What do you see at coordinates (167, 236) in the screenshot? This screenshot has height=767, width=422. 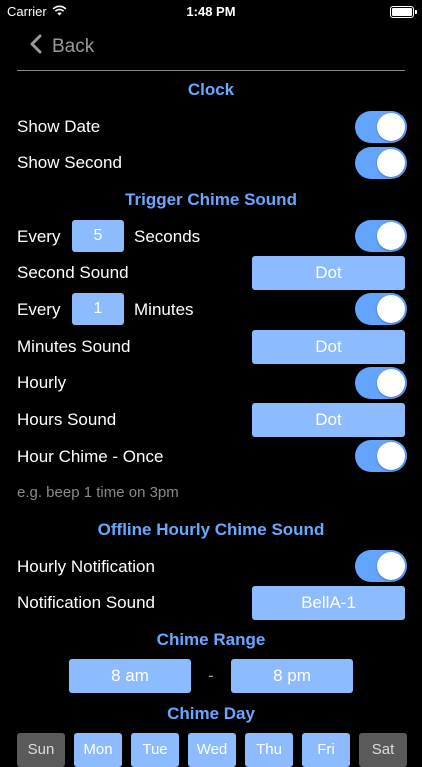 I see `seconds-unit-label: Seconds` at bounding box center [167, 236].